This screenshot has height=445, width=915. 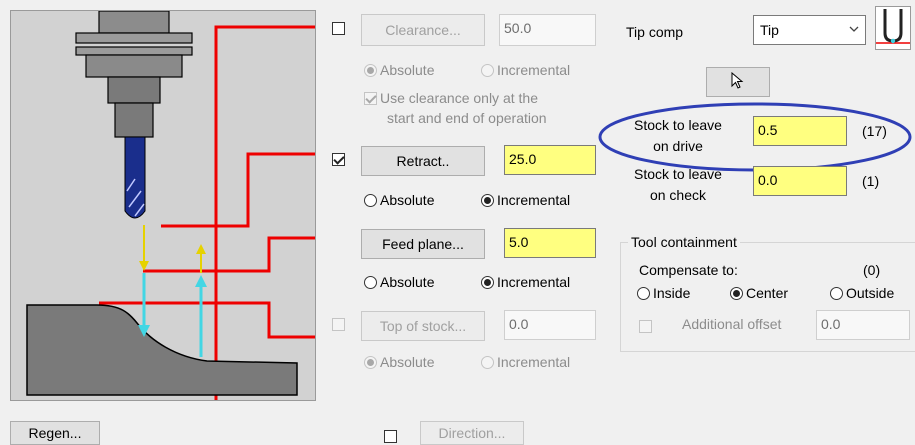 I want to click on top-of-stock-incremental-label: Incremental, so click(x=534, y=362).